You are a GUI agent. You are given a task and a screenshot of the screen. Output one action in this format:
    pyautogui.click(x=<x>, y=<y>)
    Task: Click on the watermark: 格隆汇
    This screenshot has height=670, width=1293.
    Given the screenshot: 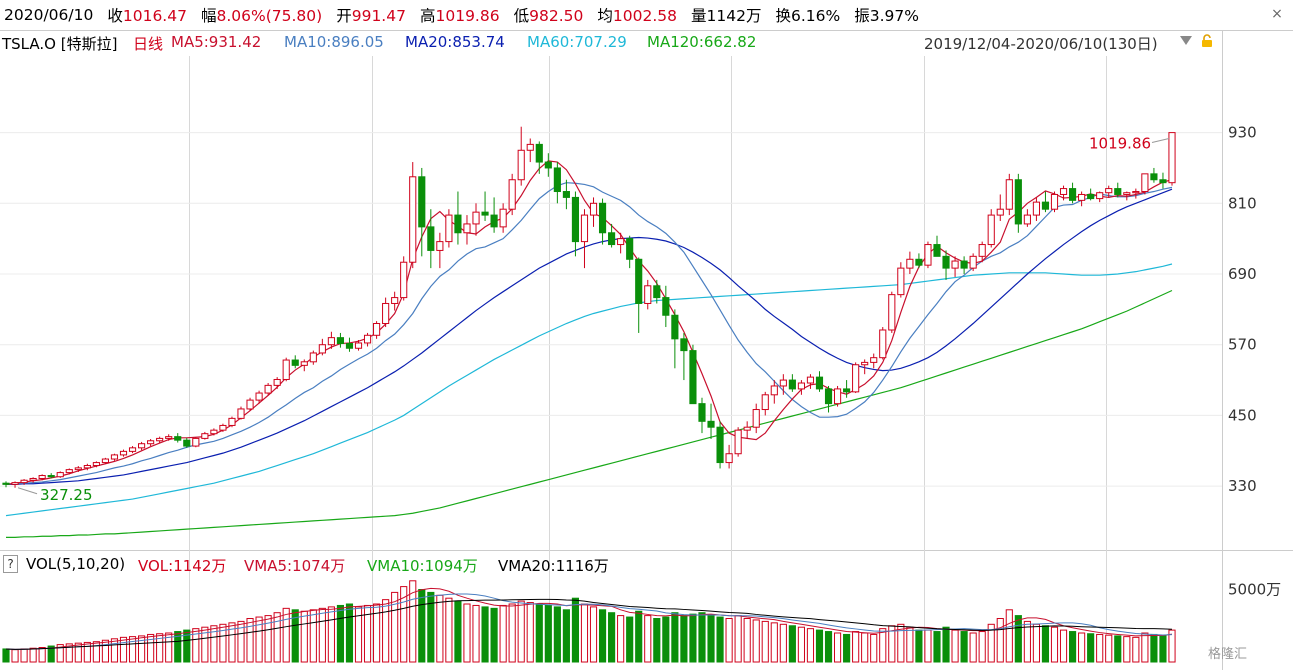 What is the action you would take?
    pyautogui.click(x=1228, y=654)
    